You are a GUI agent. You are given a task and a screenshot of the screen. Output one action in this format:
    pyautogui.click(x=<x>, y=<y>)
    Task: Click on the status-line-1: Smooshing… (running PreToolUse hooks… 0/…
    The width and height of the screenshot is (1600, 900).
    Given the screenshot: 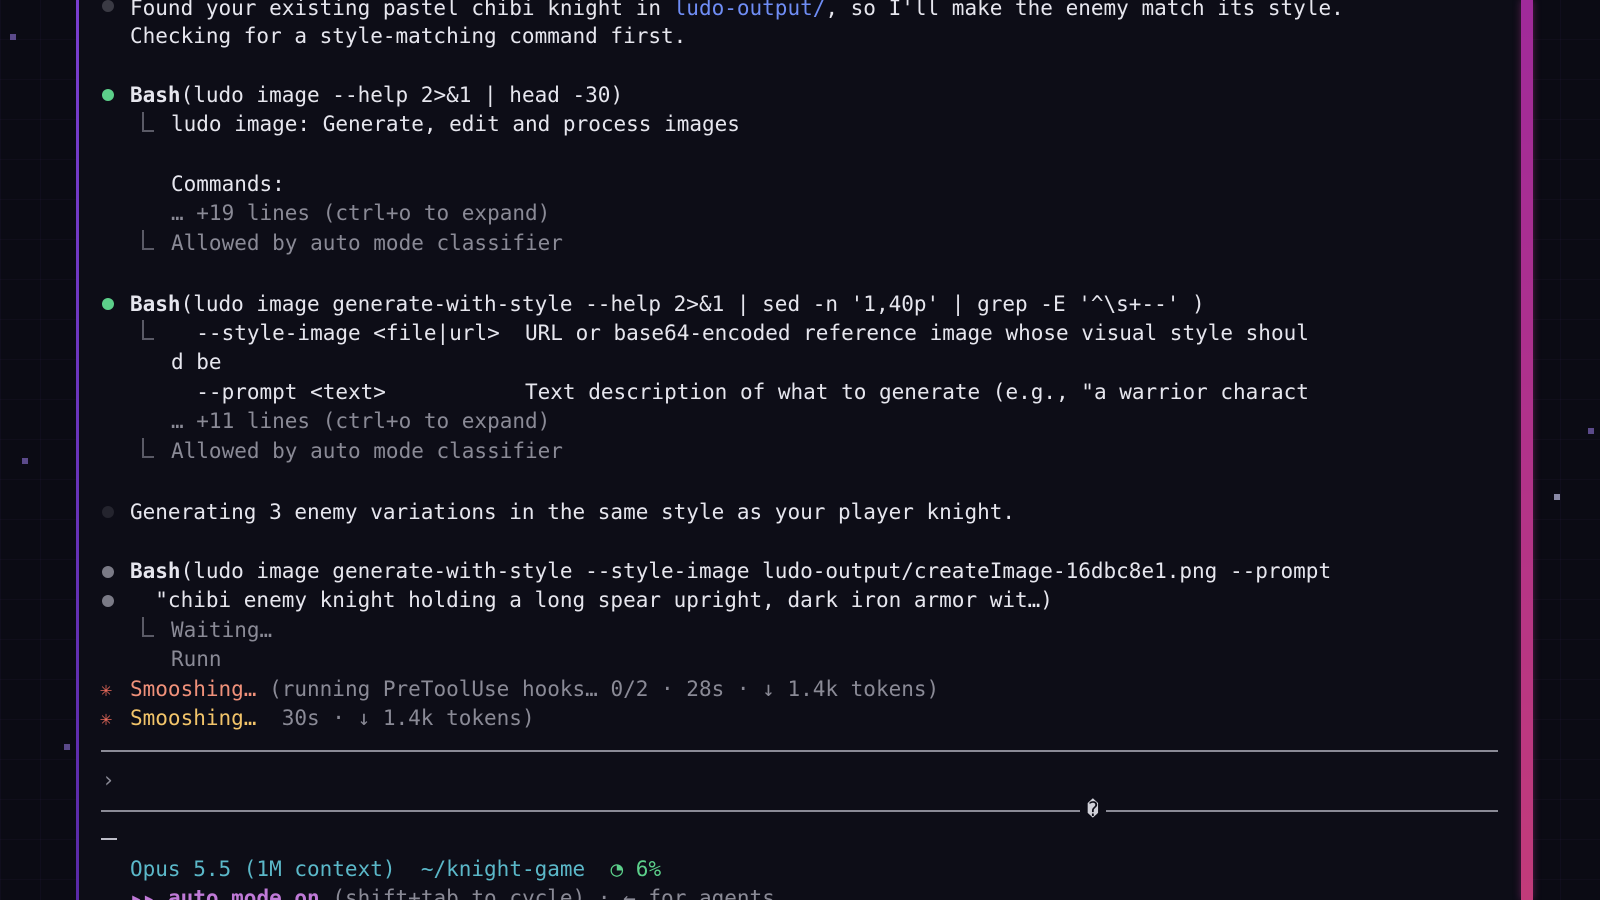 What is the action you would take?
    pyautogui.click(x=535, y=689)
    